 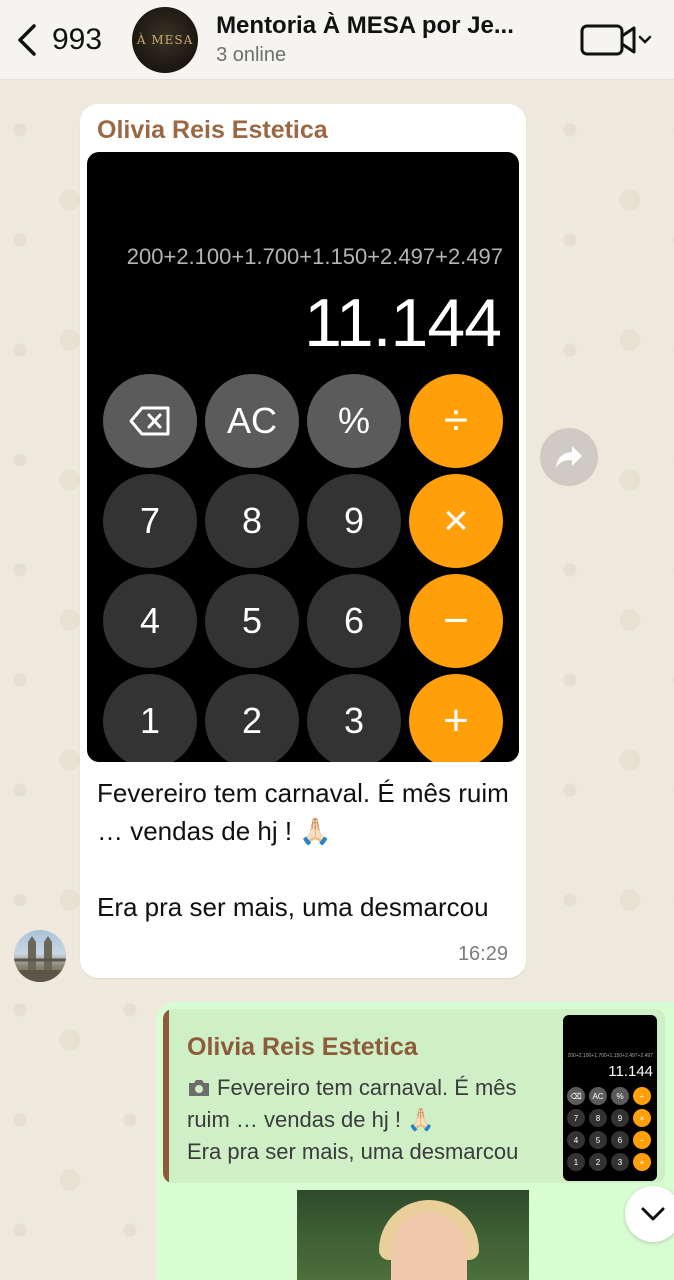 What do you see at coordinates (620, 1162) in the screenshot?
I see `thumb-key: 3` at bounding box center [620, 1162].